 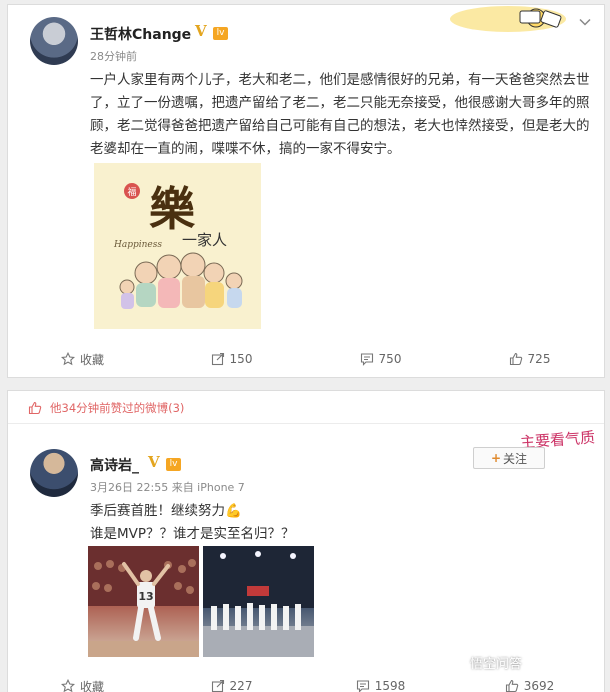 What do you see at coordinates (131, 192) in the screenshot?
I see `seal-text: 福` at bounding box center [131, 192].